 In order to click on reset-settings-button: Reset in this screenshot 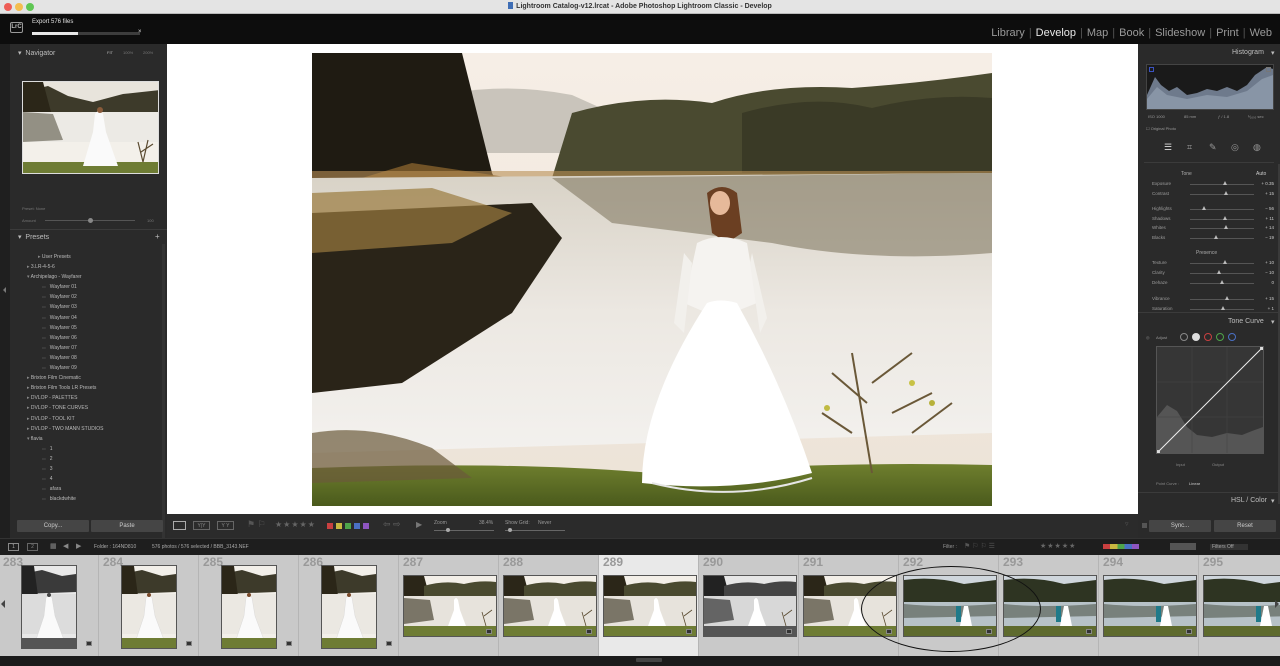, I will do `click(1245, 526)`.